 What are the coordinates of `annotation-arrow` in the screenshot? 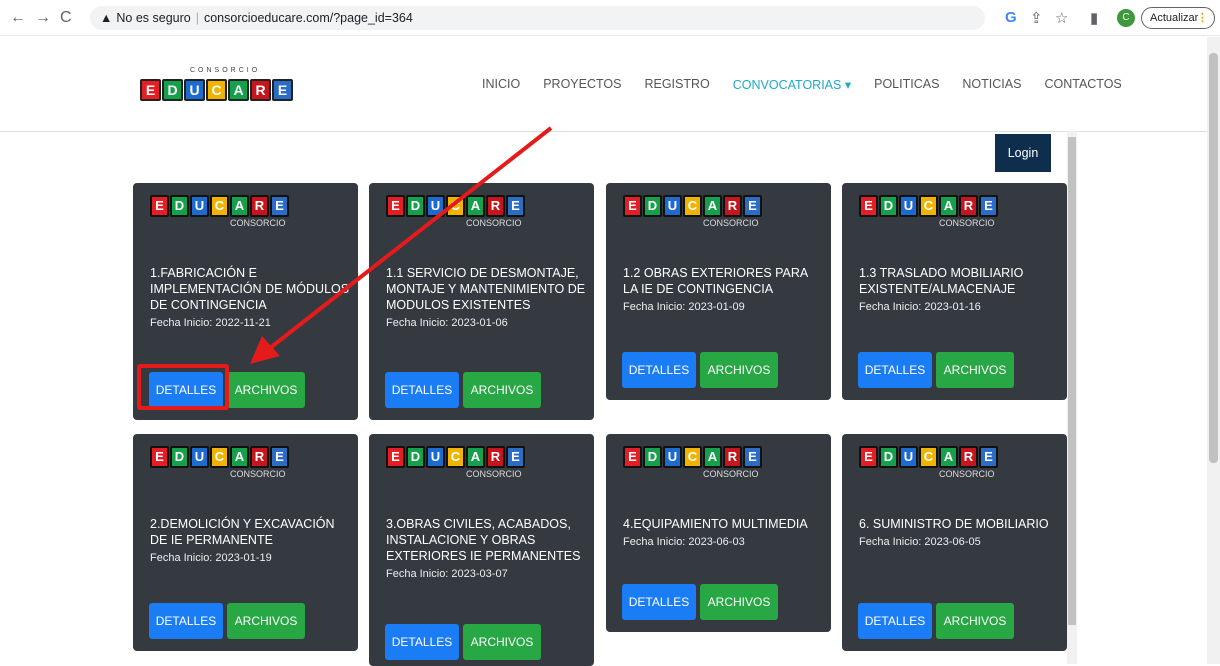 It's located at (401, 245).